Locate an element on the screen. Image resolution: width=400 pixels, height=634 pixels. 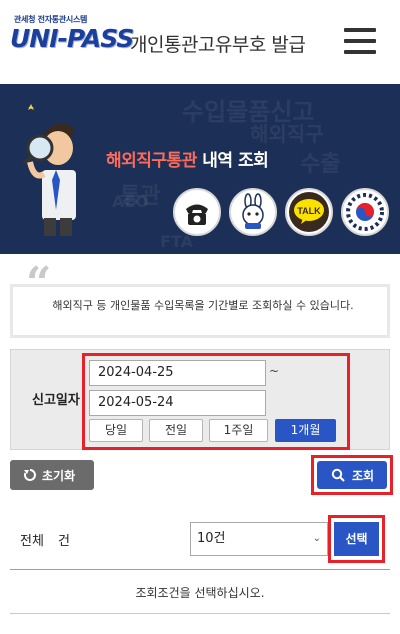
date-from-input: 2024-04-25 is located at coordinates (177, 373).